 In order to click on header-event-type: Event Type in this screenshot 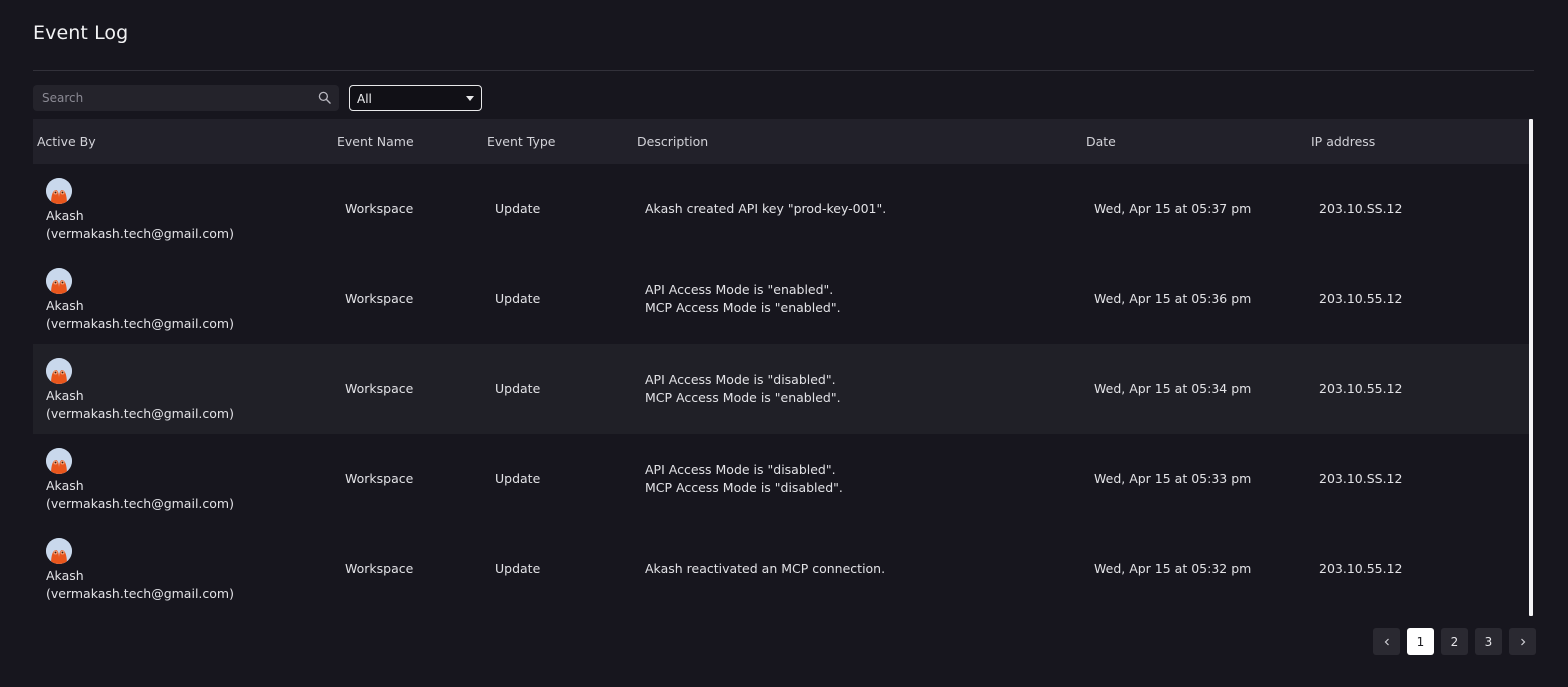, I will do `click(521, 141)`.